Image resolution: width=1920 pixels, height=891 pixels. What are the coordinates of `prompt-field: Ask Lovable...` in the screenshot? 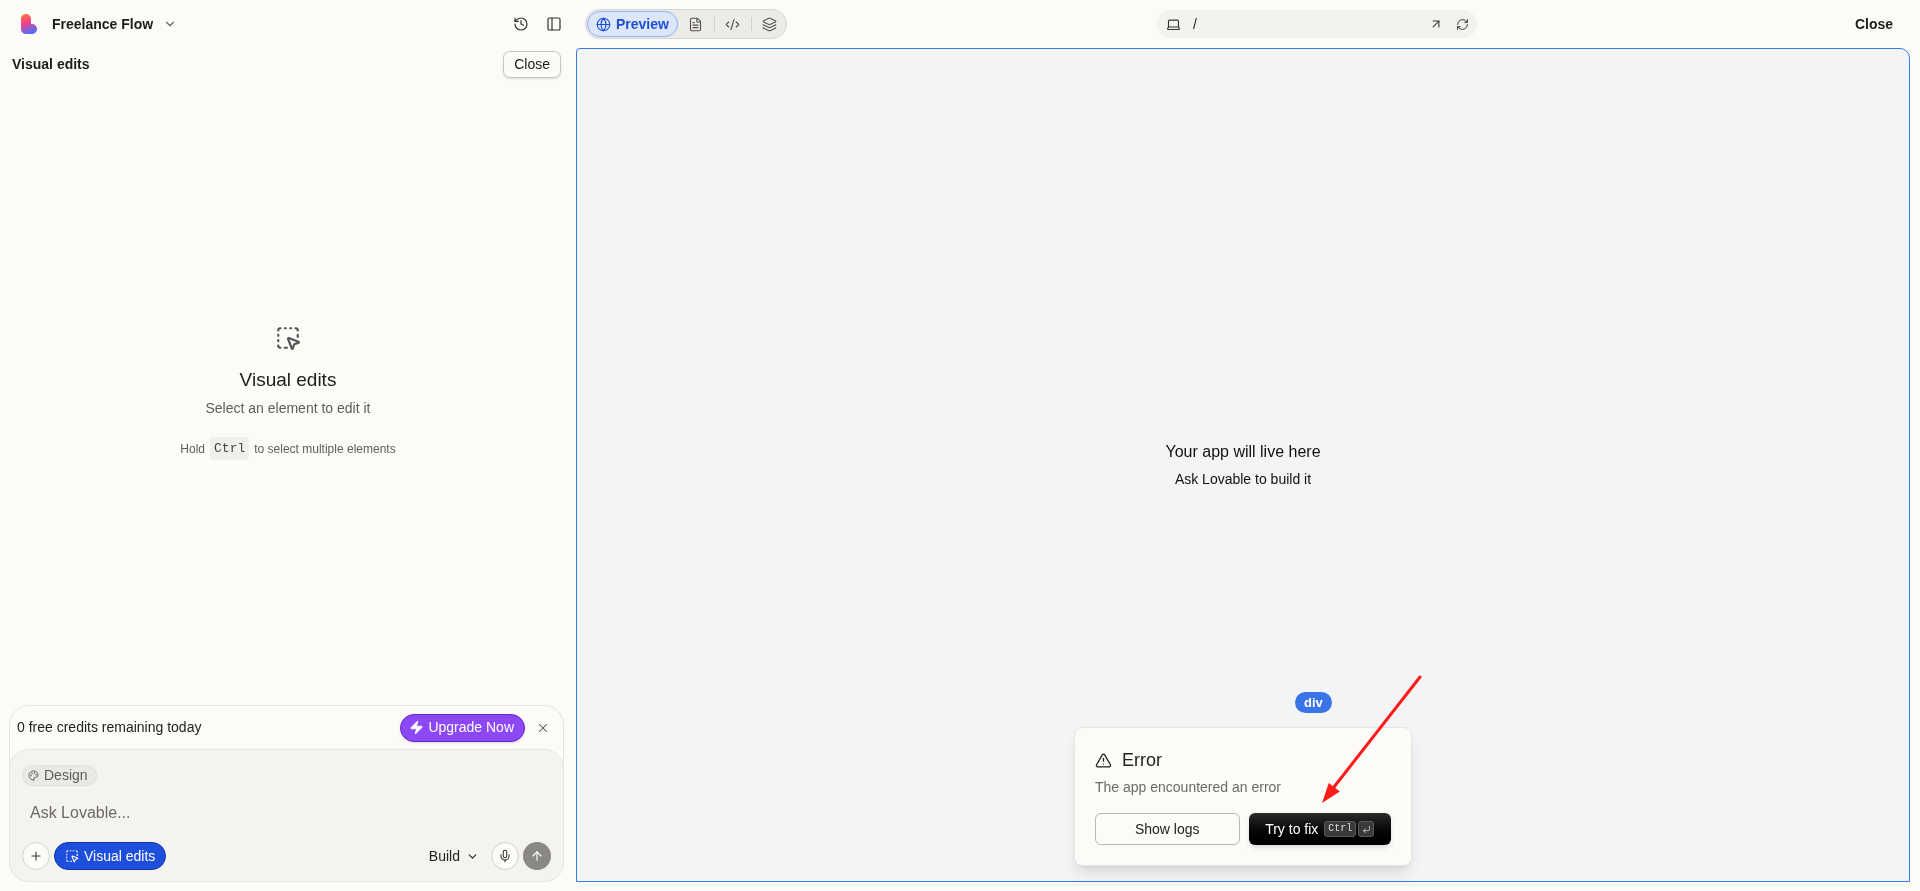 It's located at (286, 813).